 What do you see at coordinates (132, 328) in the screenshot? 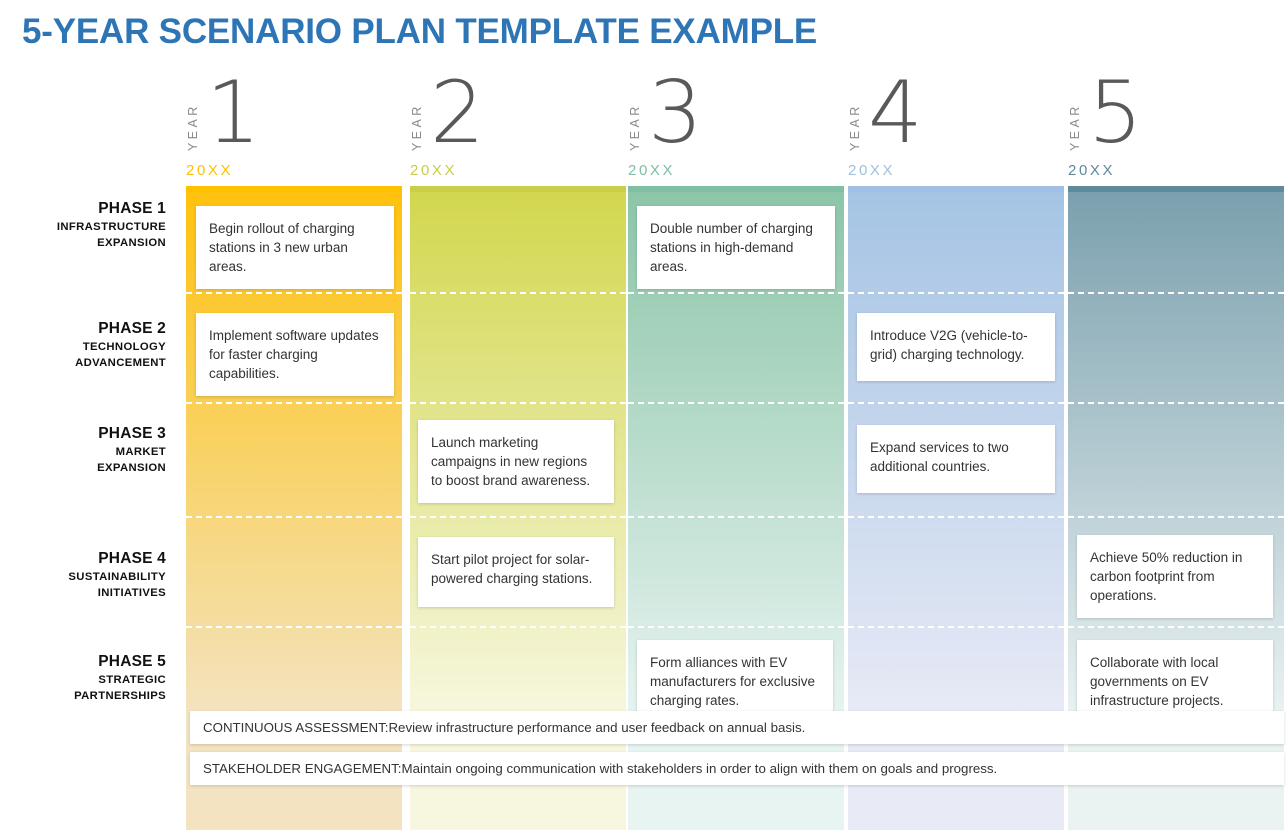
I see `phase-title: PHASE 2` at bounding box center [132, 328].